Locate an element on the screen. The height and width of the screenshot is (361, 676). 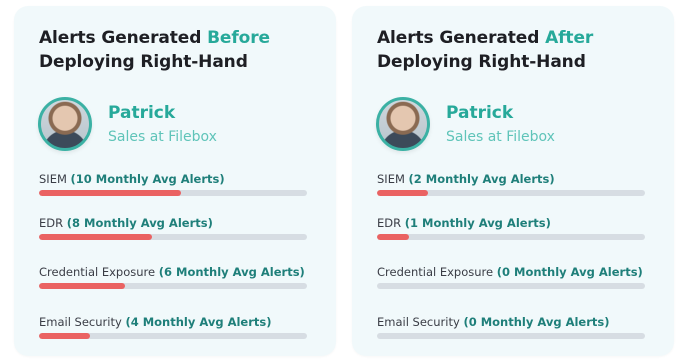
metric-siem: SIEM (2 Monthly Avg Alerts) is located at coordinates (511, 184).